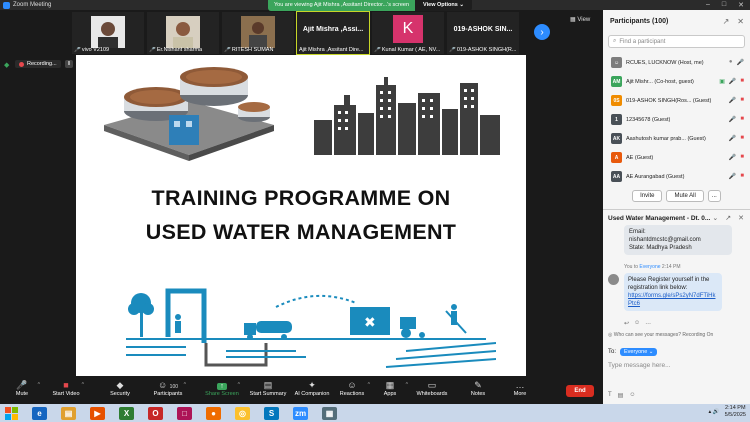 The image size is (750, 422). I want to click on video-thumbnail: 🎤Er.Nishant sharma, so click(183, 33).